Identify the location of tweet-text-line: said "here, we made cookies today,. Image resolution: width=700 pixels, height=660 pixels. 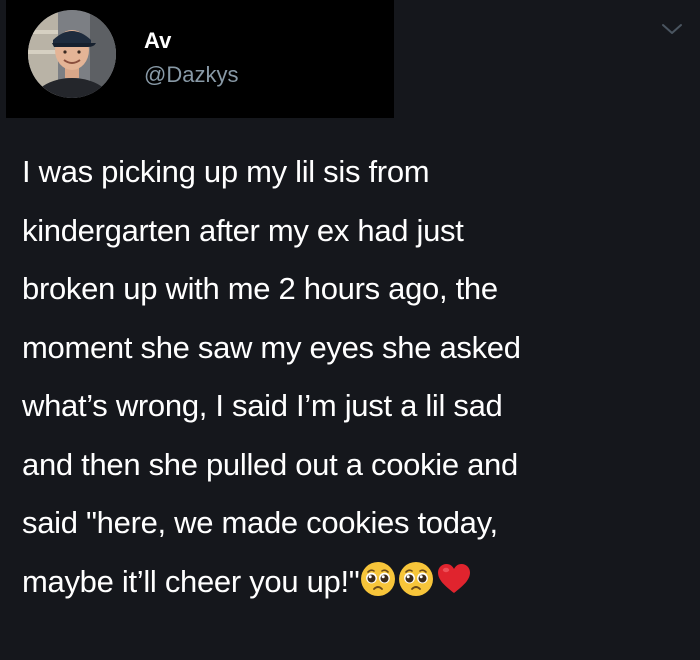
(260, 522).